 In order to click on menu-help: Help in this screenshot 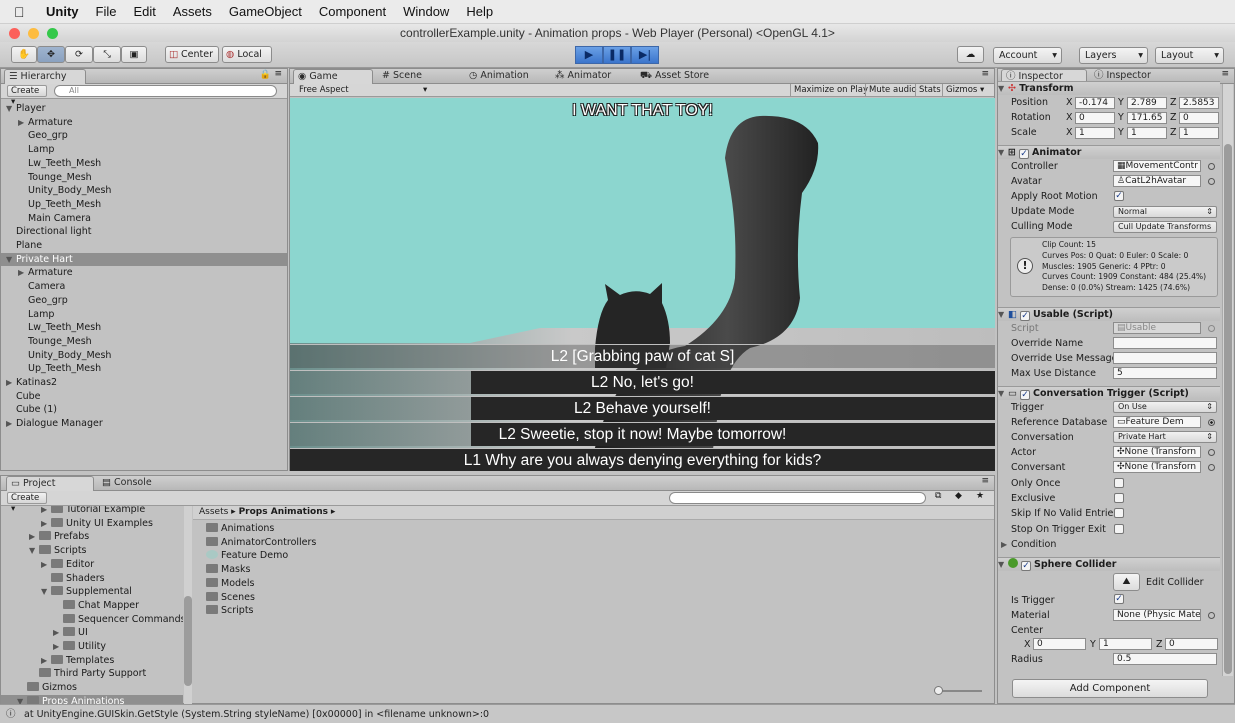, I will do `click(479, 11)`.